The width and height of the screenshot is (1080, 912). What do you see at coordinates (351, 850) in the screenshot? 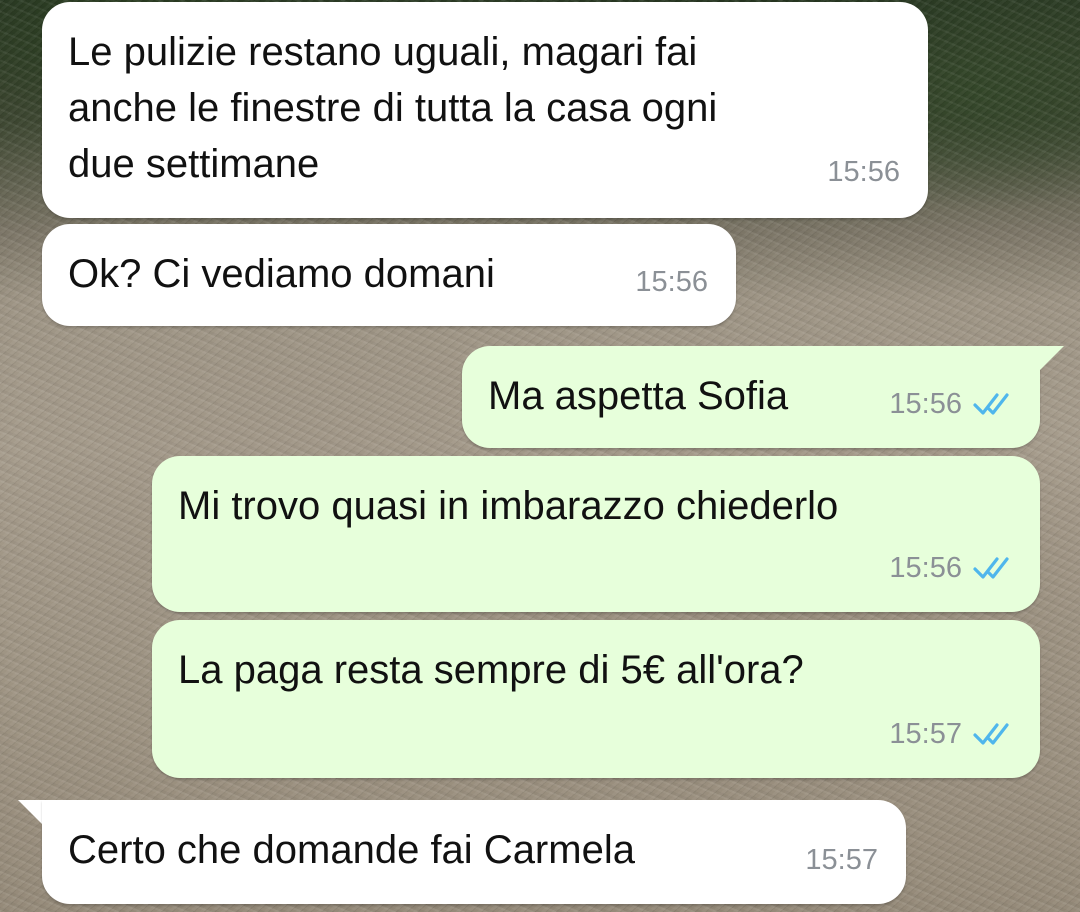
I see `message-text: Certo che domande fai Carmela` at bounding box center [351, 850].